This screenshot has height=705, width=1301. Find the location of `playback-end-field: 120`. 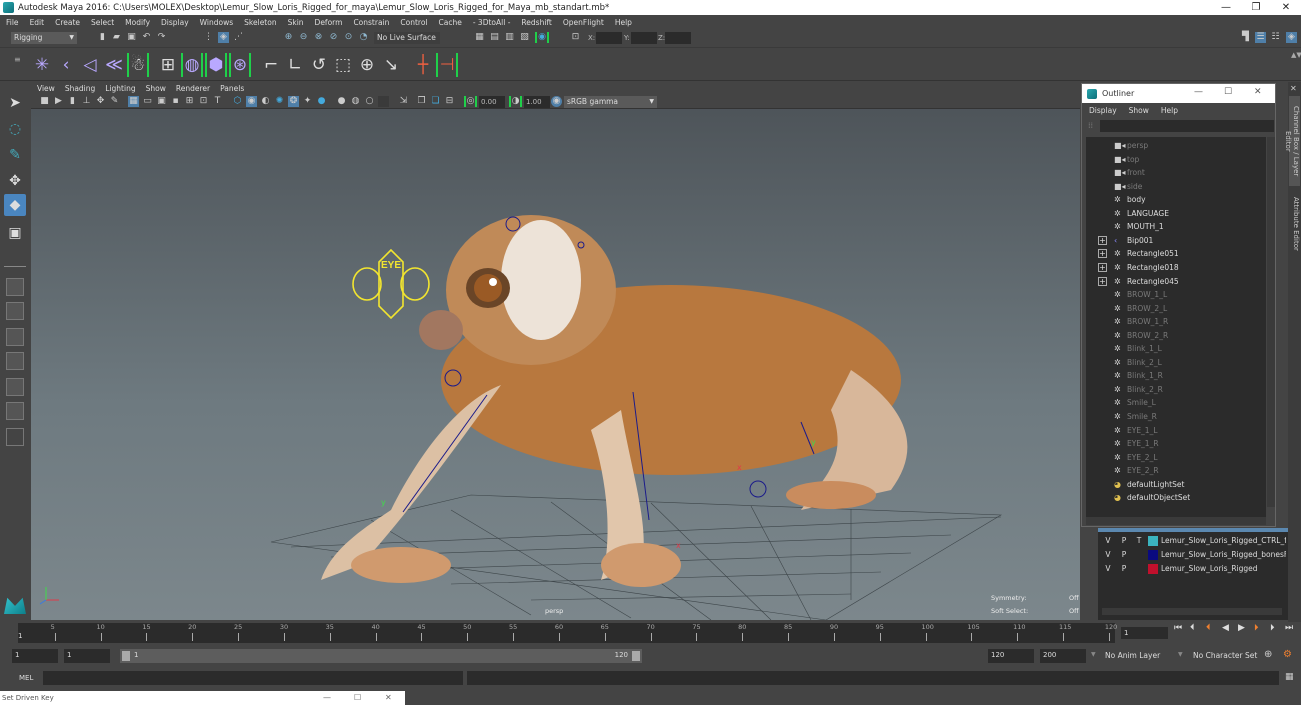

playback-end-field: 120 is located at coordinates (1011, 656).